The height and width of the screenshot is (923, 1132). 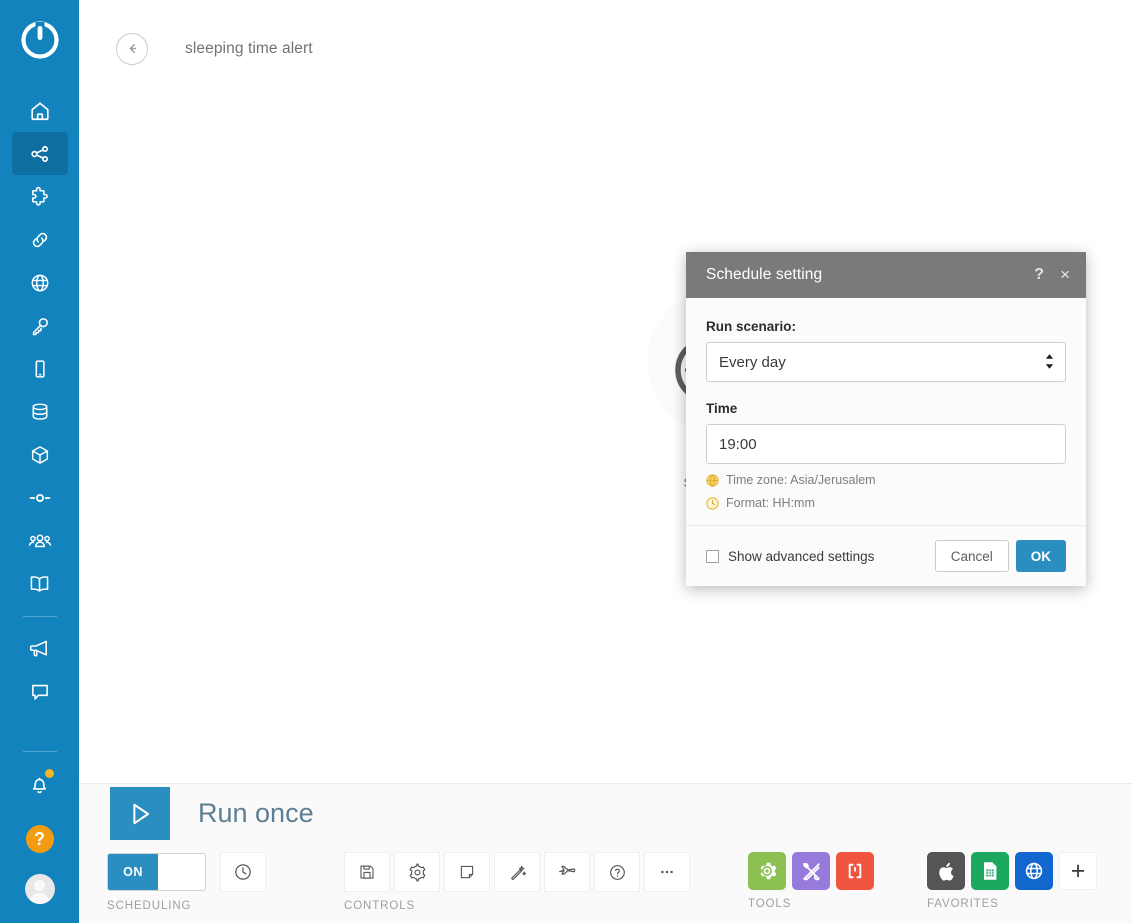 I want to click on page-title: sleeping time alert, so click(x=249, y=48).